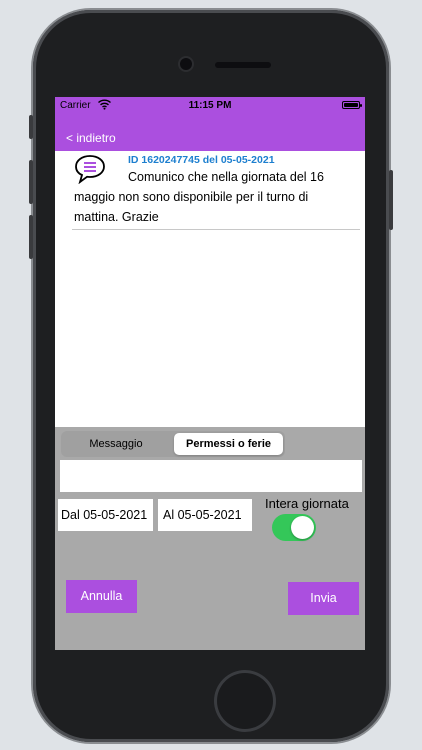 Image resolution: width=422 pixels, height=750 pixels. Describe the element at coordinates (243, 65) in the screenshot. I see `earpiece-speaker` at that location.